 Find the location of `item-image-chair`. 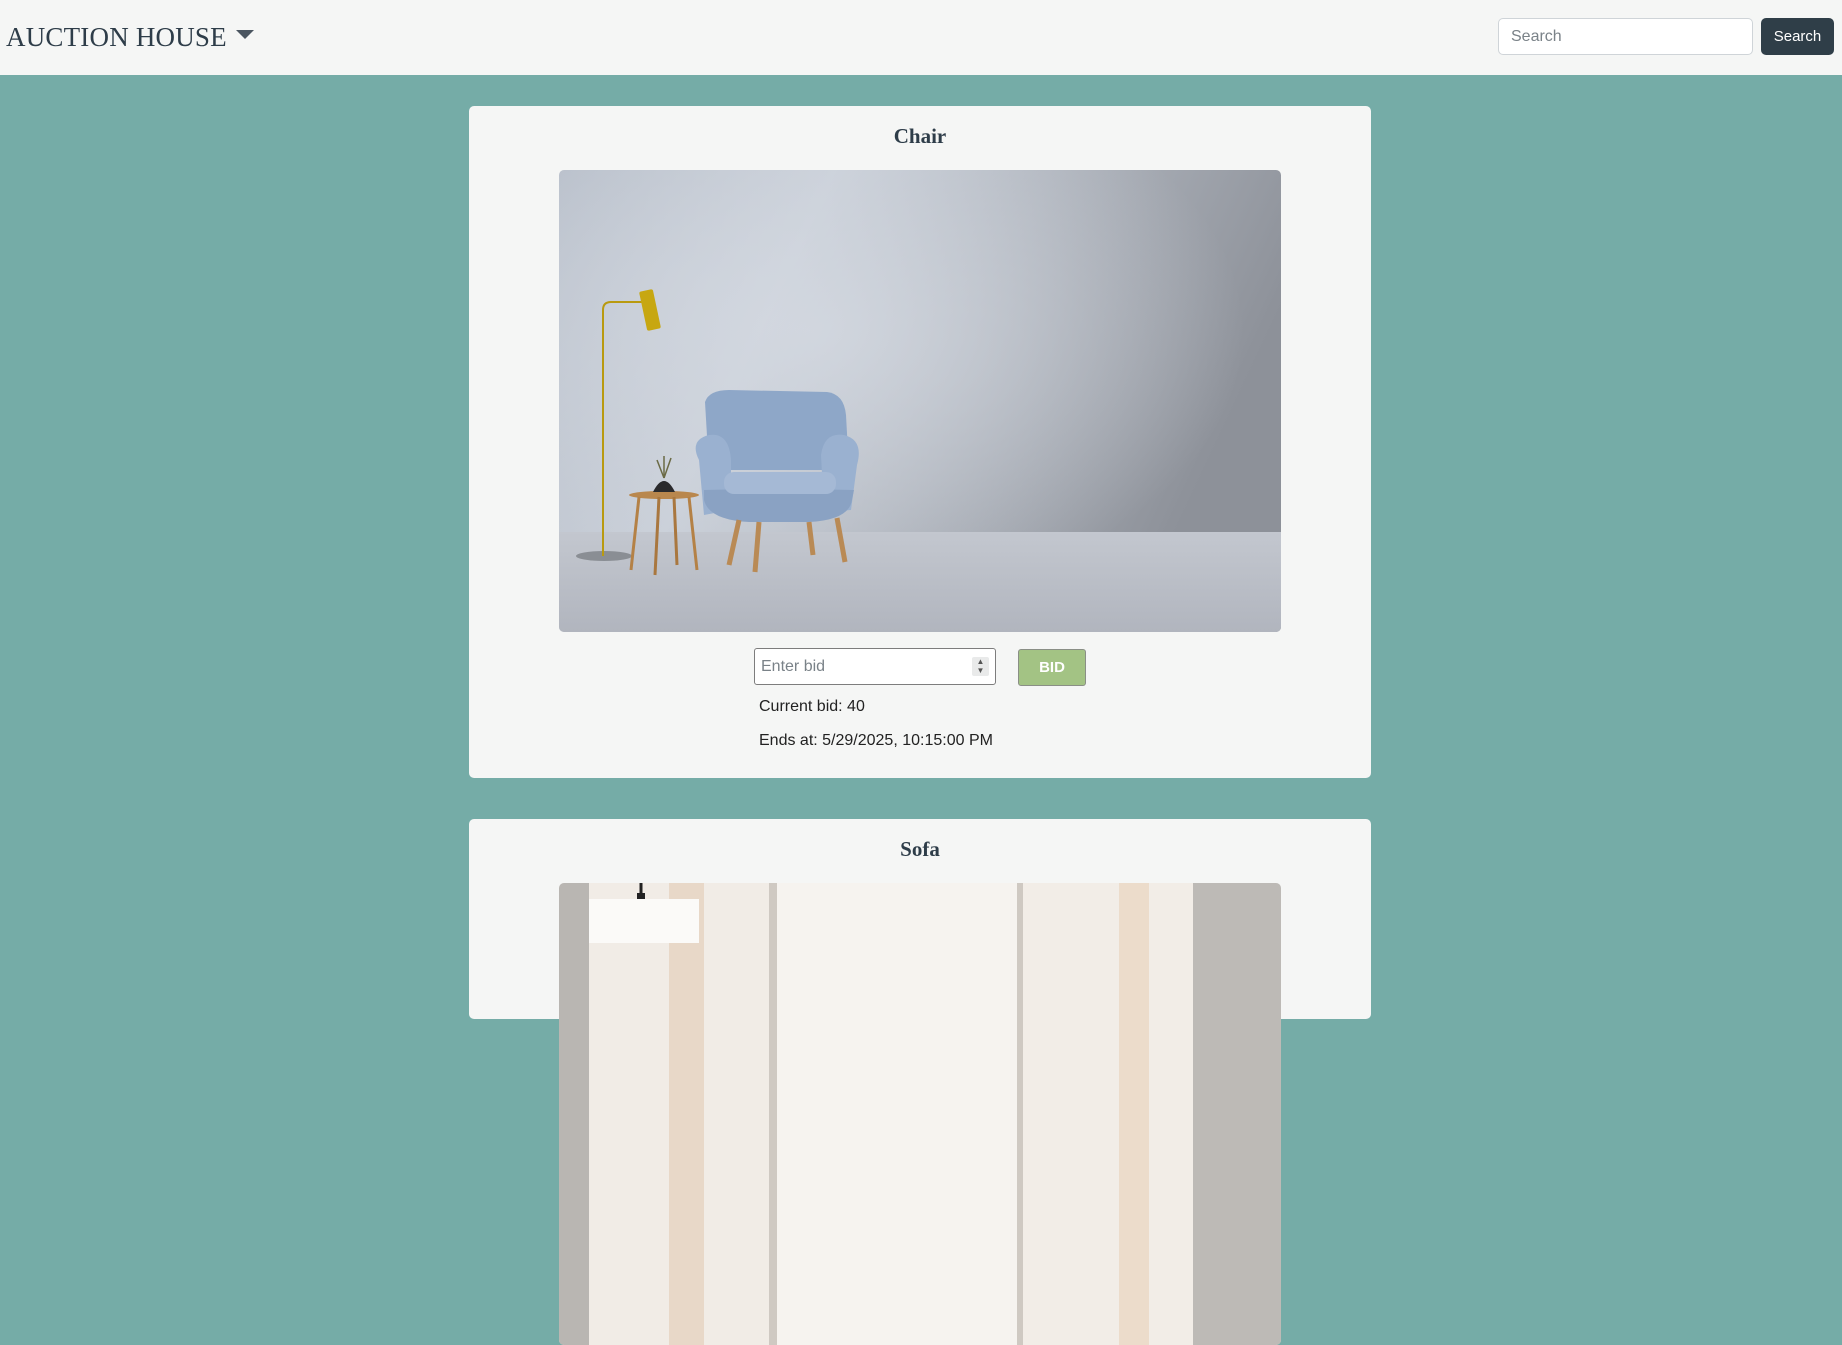

item-image-chair is located at coordinates (920, 401).